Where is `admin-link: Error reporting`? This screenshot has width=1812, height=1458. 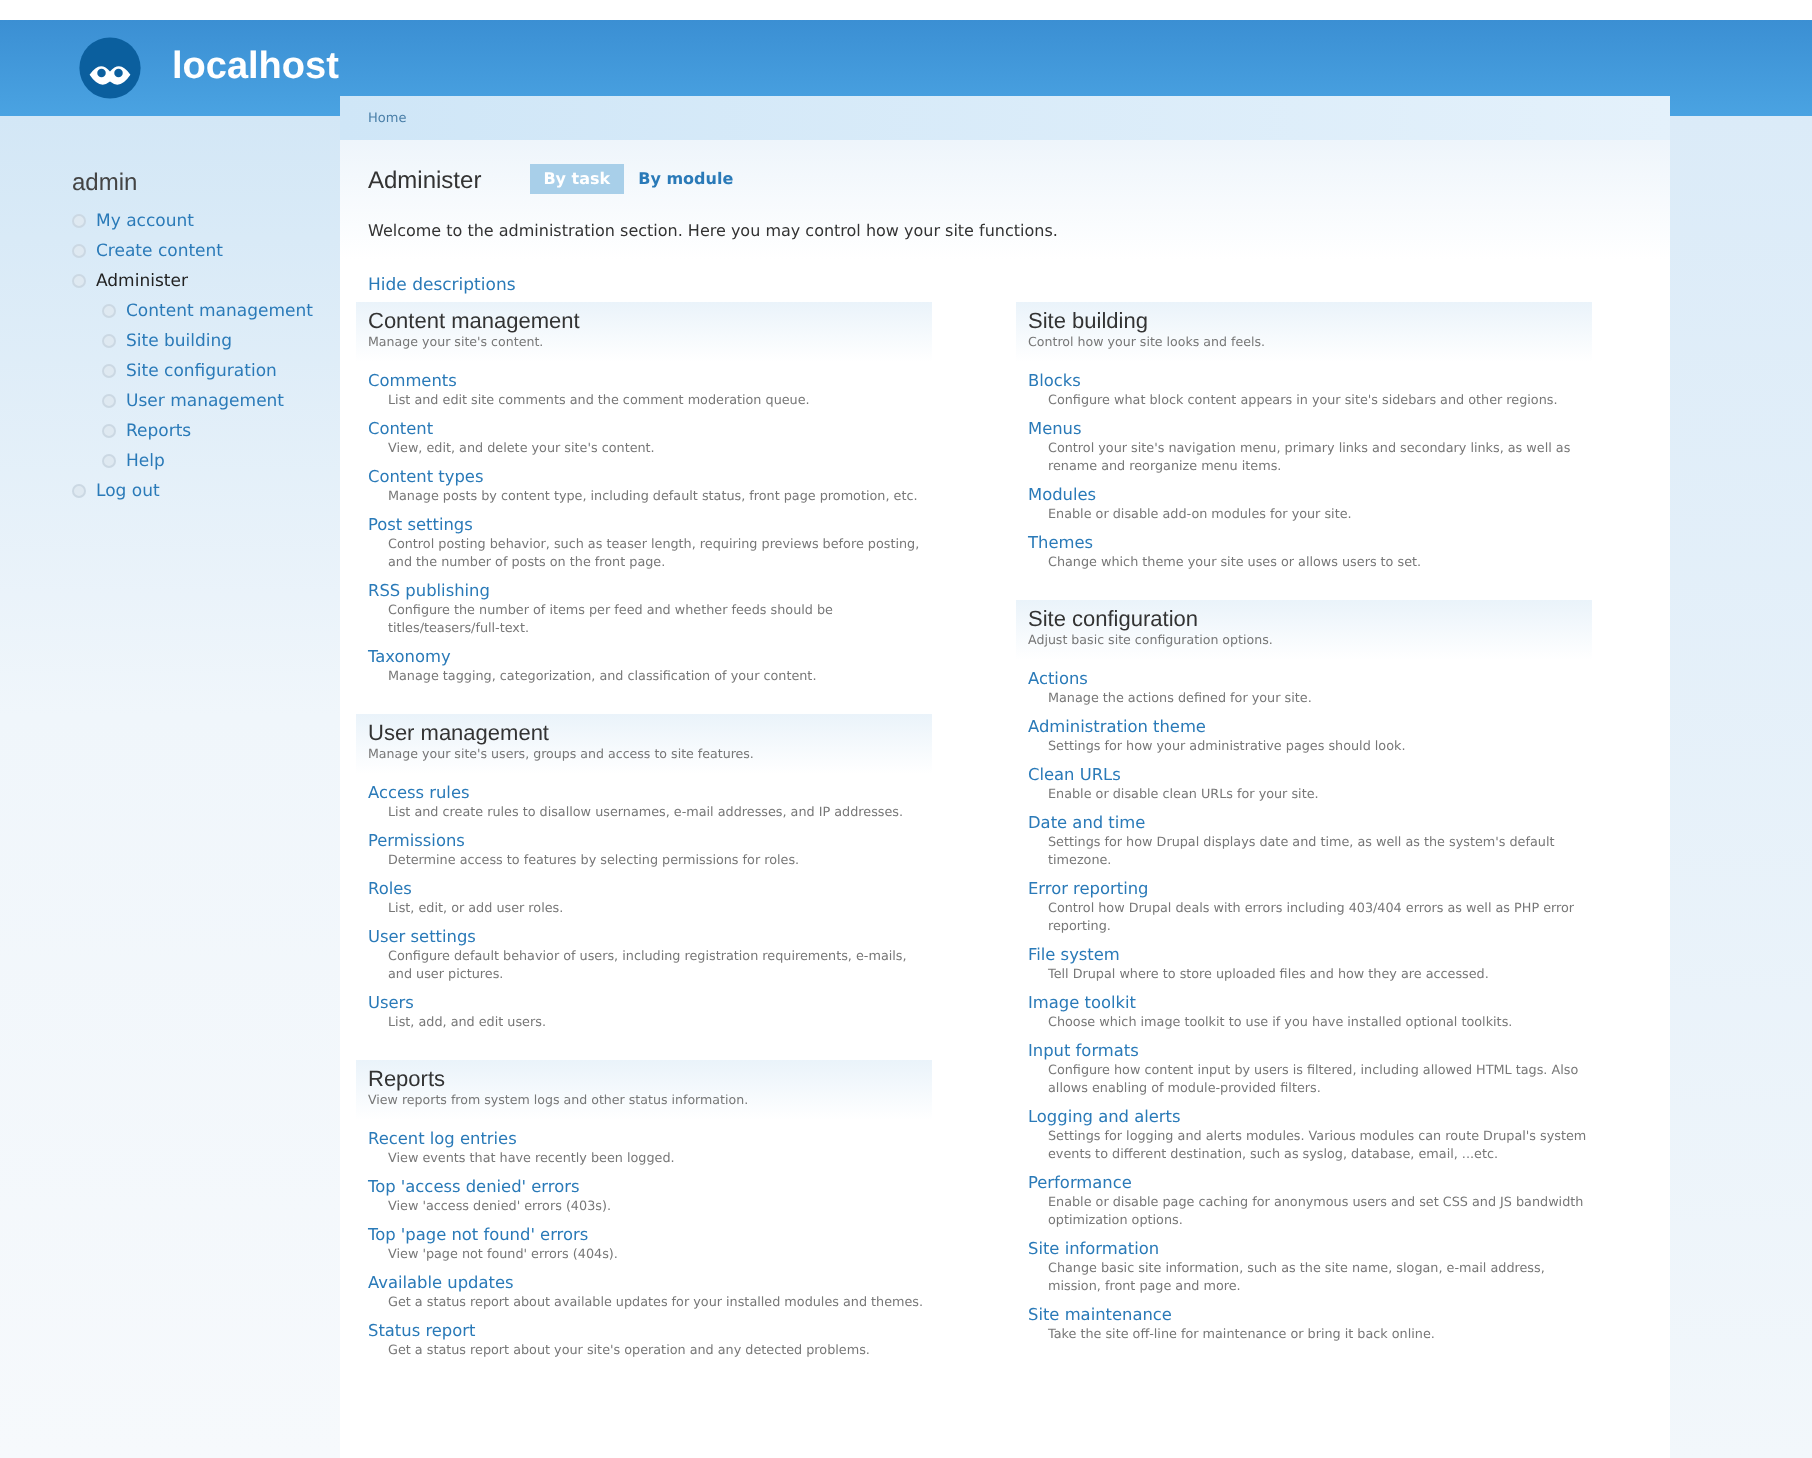 admin-link: Error reporting is located at coordinates (1310, 889).